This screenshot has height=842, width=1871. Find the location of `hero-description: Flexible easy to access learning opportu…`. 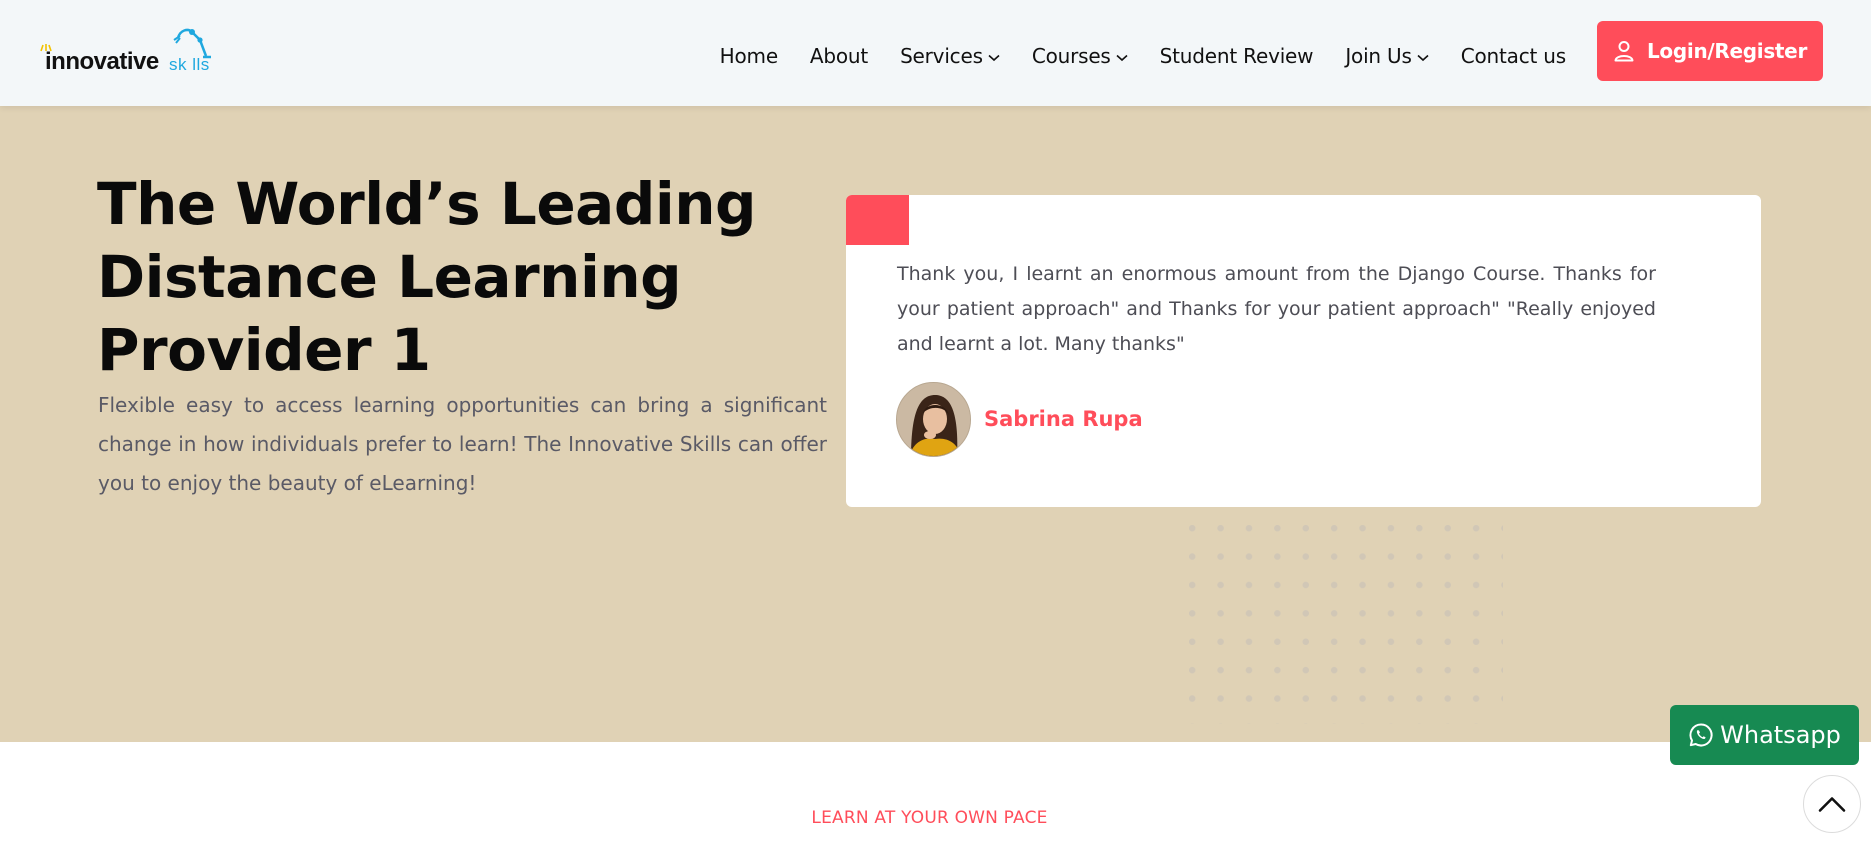

hero-description: Flexible easy to access learning opportu… is located at coordinates (462, 444).